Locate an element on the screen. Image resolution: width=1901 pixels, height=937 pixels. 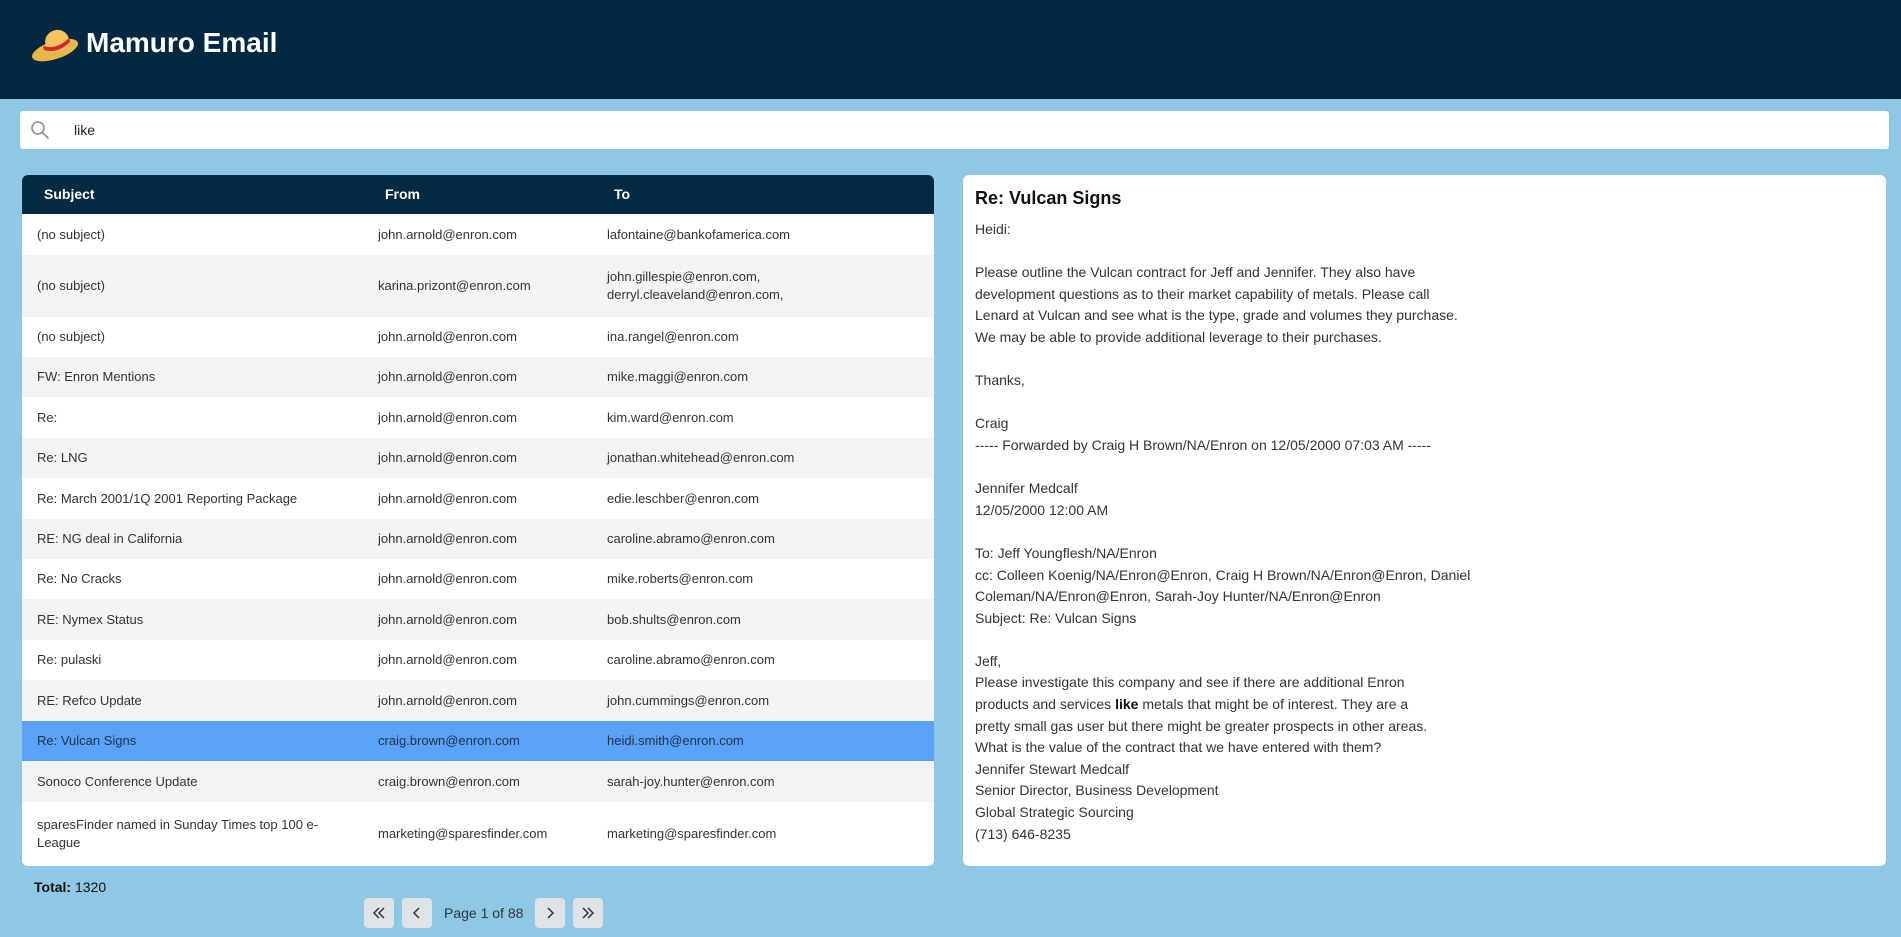
cell-to: sarah-joy.hunter@enron.com is located at coordinates (691, 781).